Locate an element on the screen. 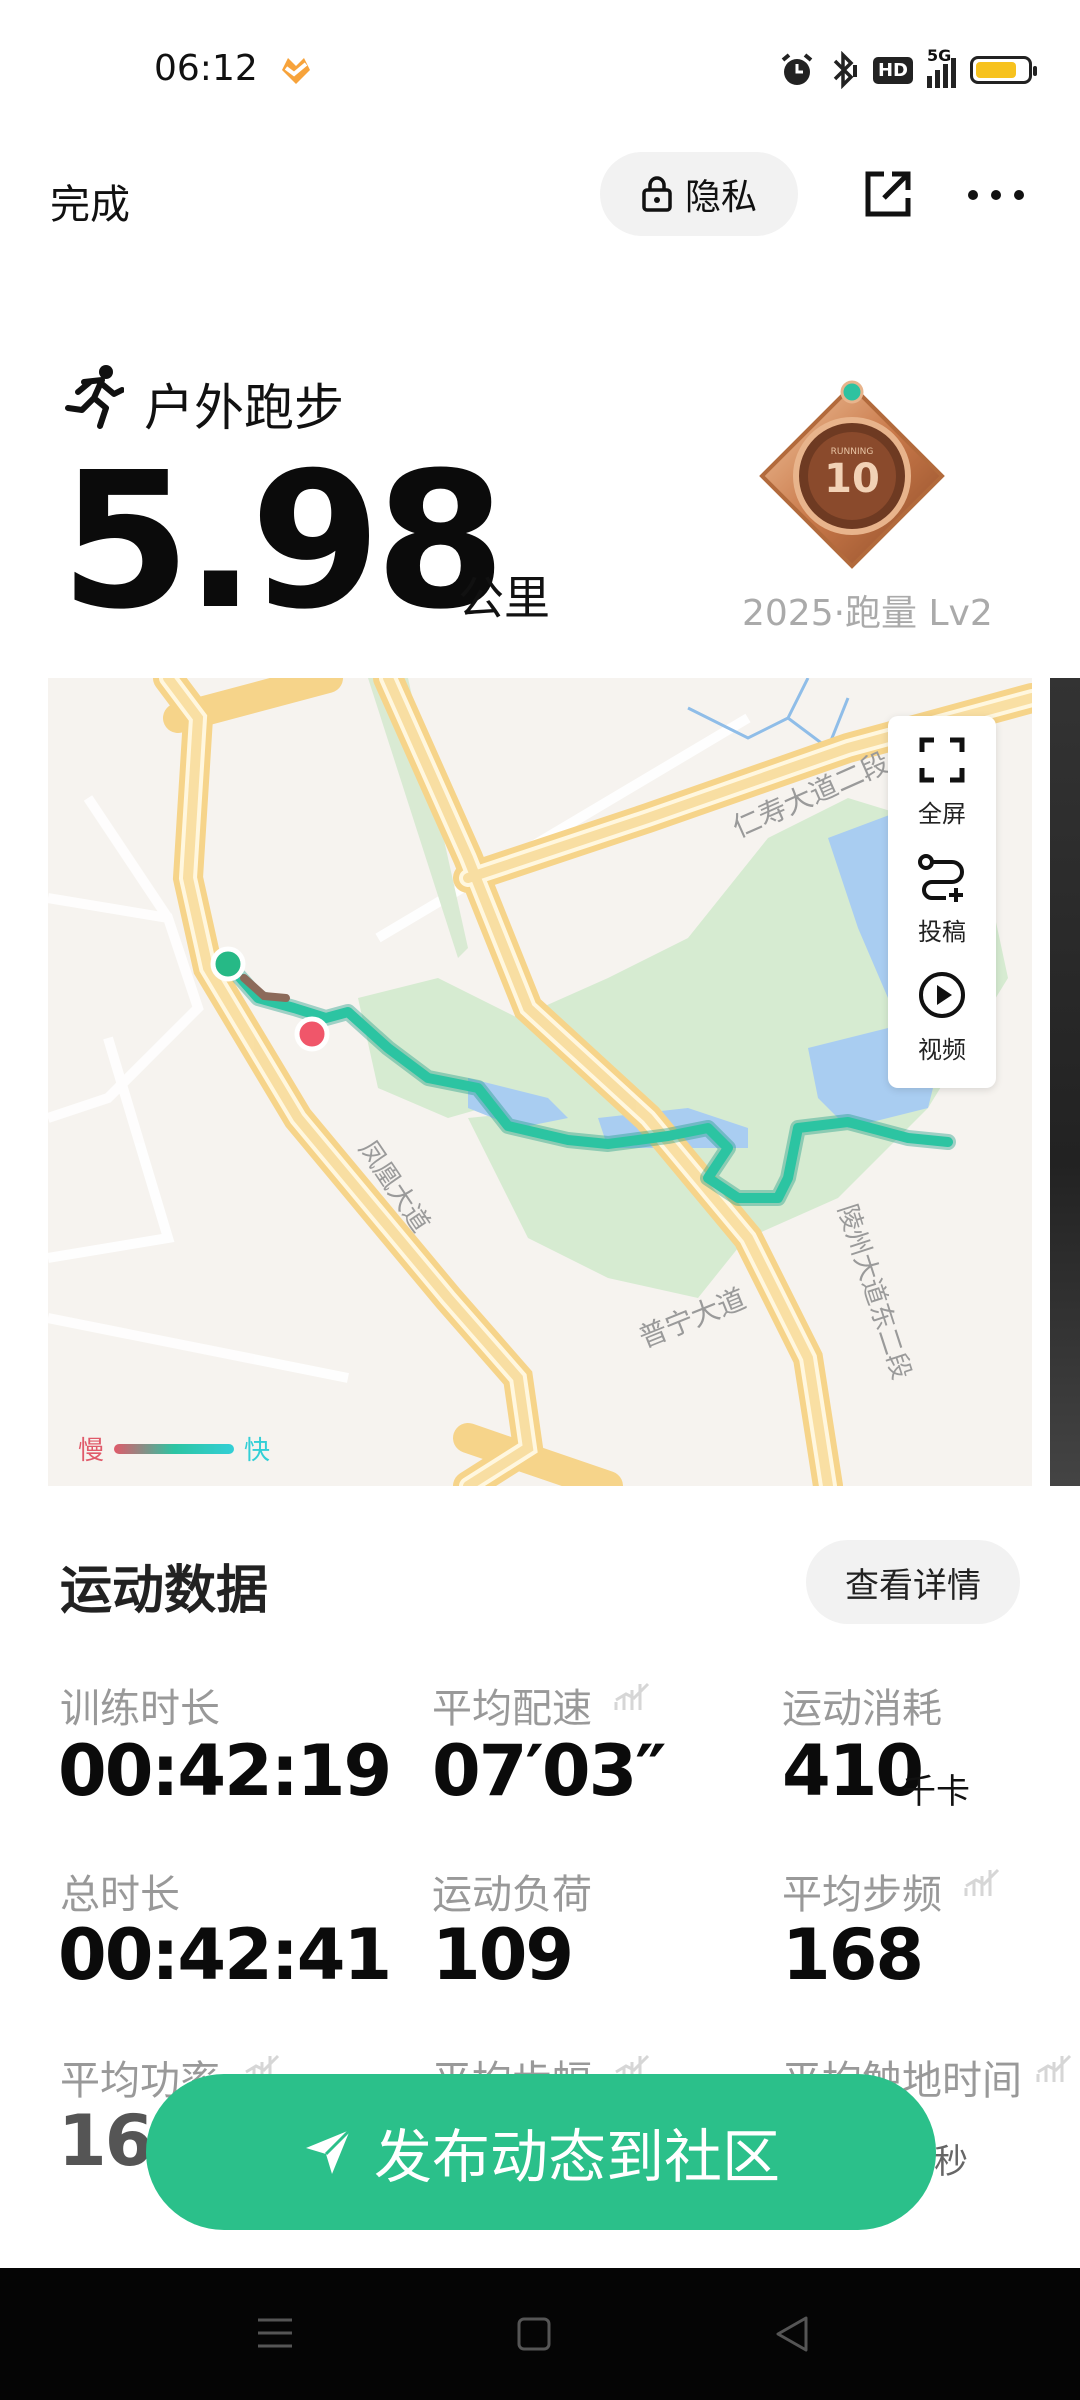 The height and width of the screenshot is (2400, 1080). distance-unit: 公里 is located at coordinates (504, 598).